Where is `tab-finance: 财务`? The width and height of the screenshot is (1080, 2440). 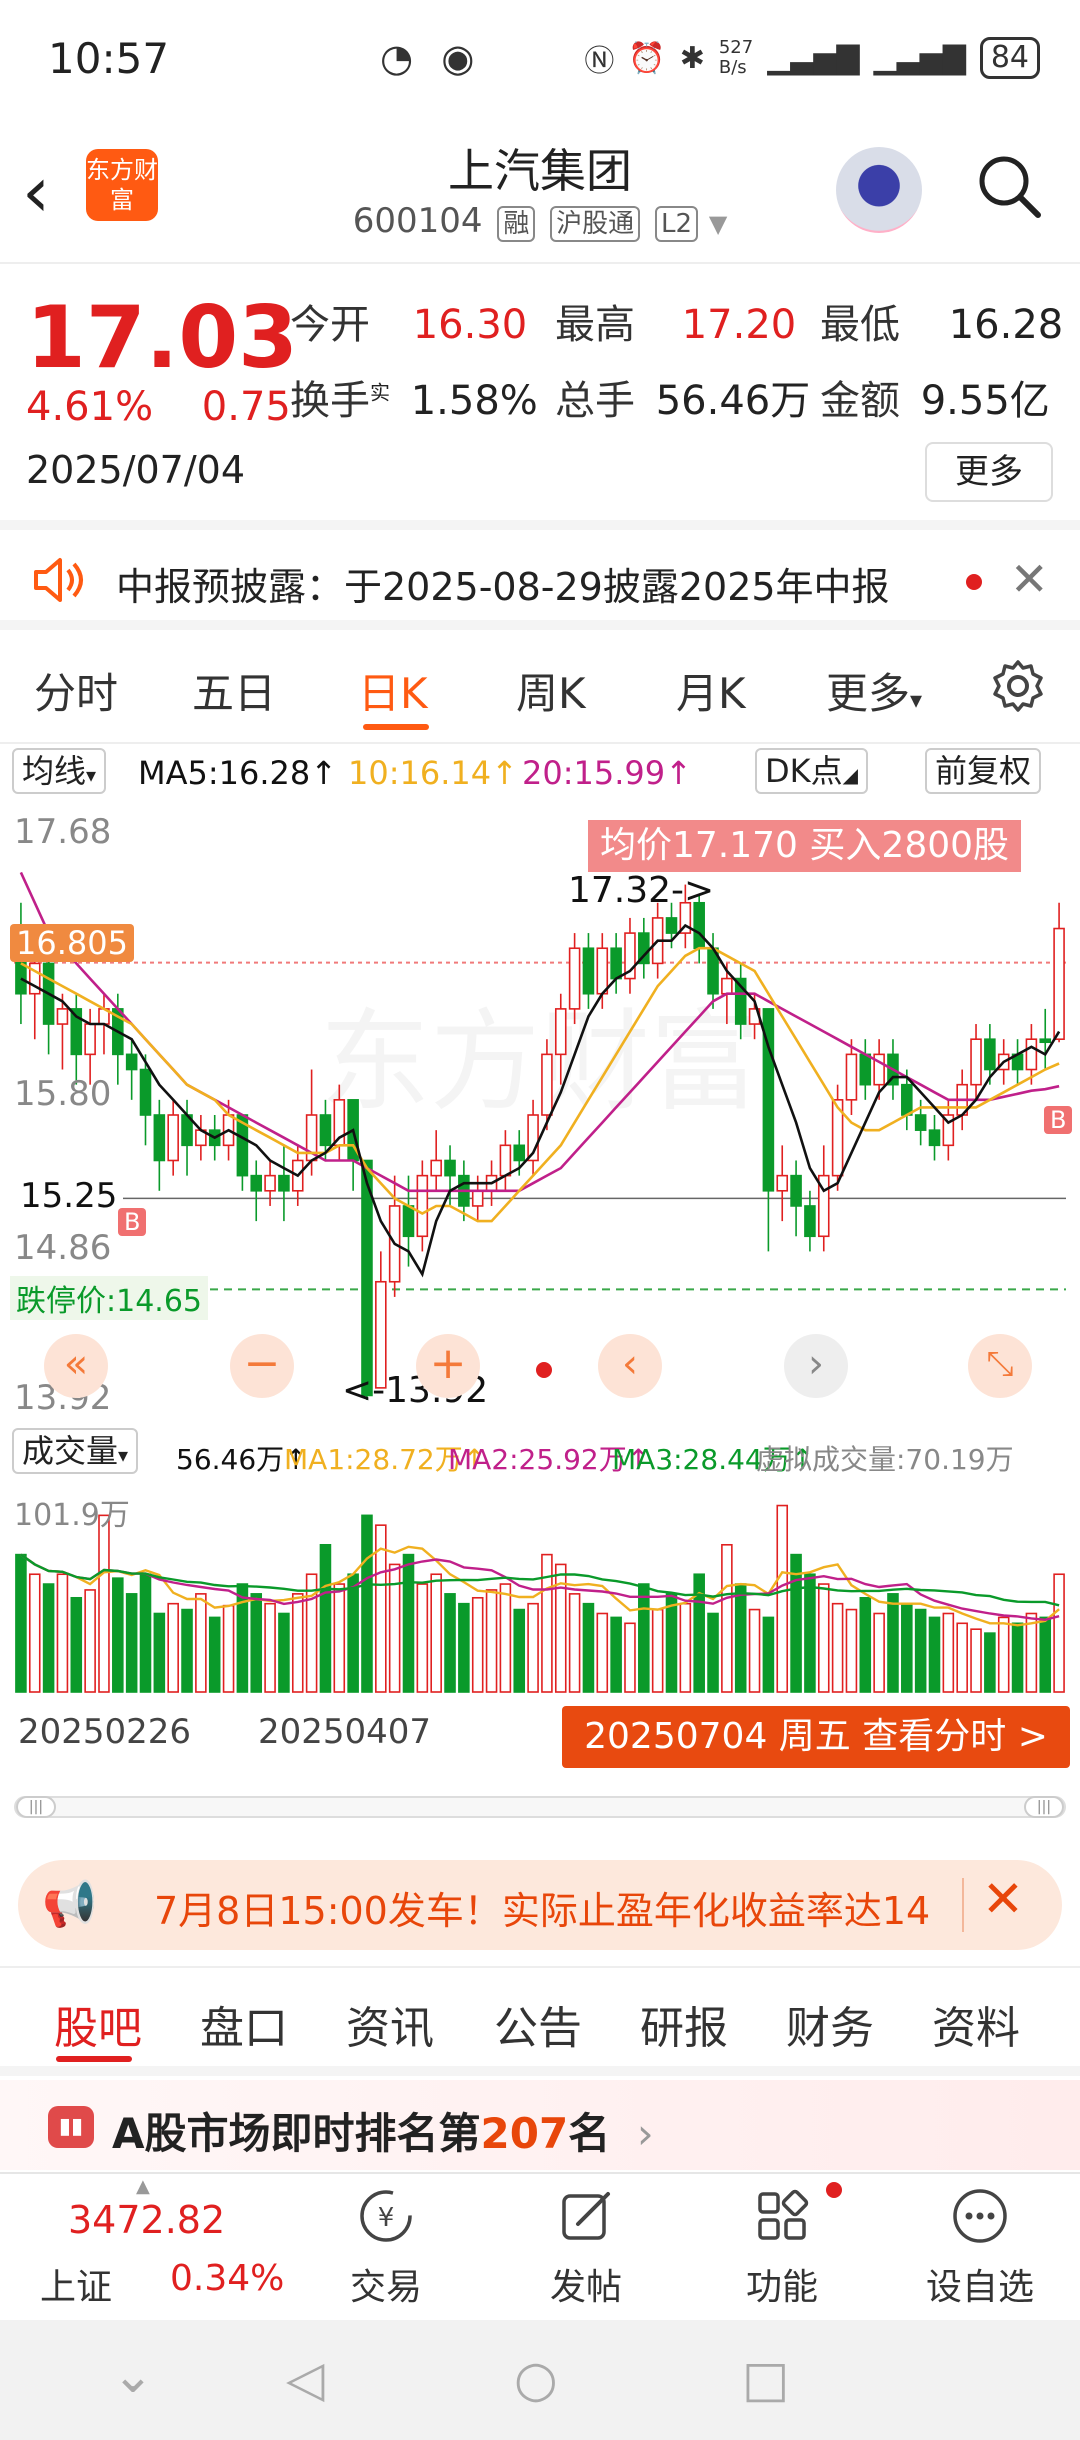
tab-finance: 财务 is located at coordinates (830, 2024).